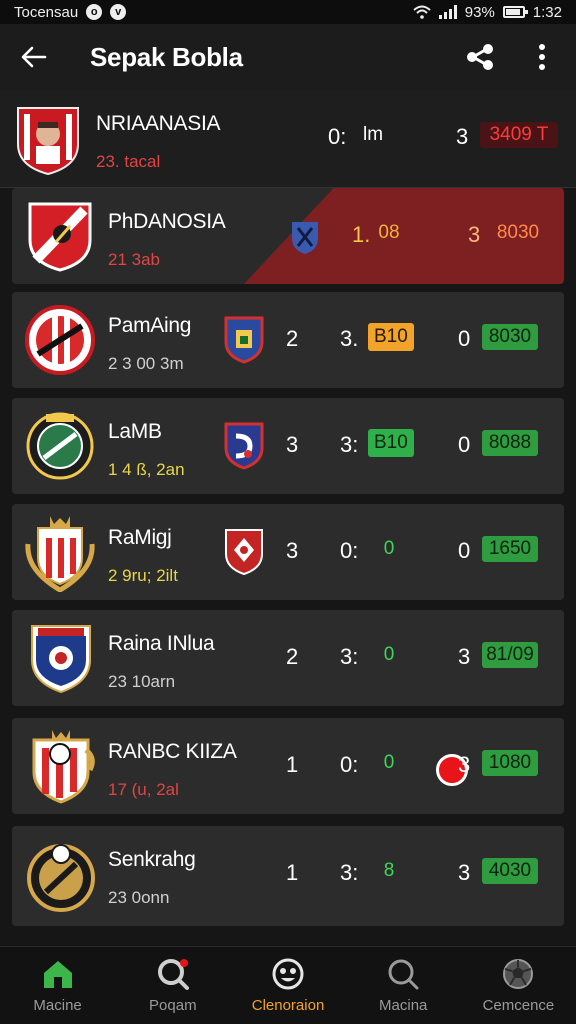  I want to click on match-row: Senkrahg 23 0onn 1 3: 8 3 4030, so click(288, 876).